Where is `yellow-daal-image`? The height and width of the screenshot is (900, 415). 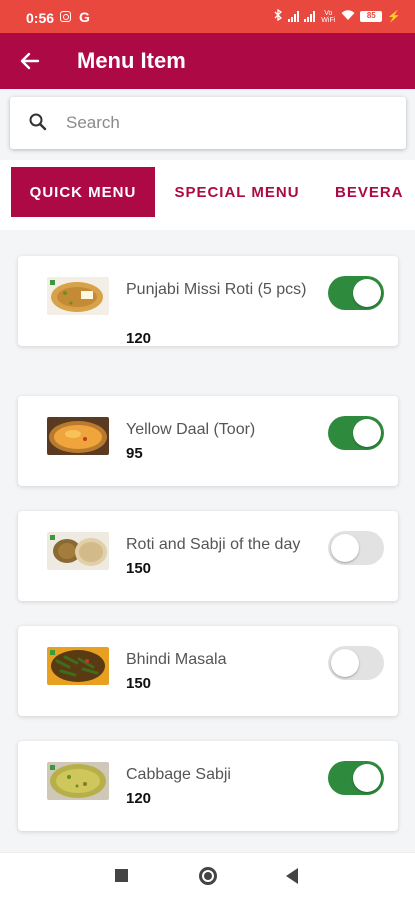
yellow-daal-image is located at coordinates (78, 436).